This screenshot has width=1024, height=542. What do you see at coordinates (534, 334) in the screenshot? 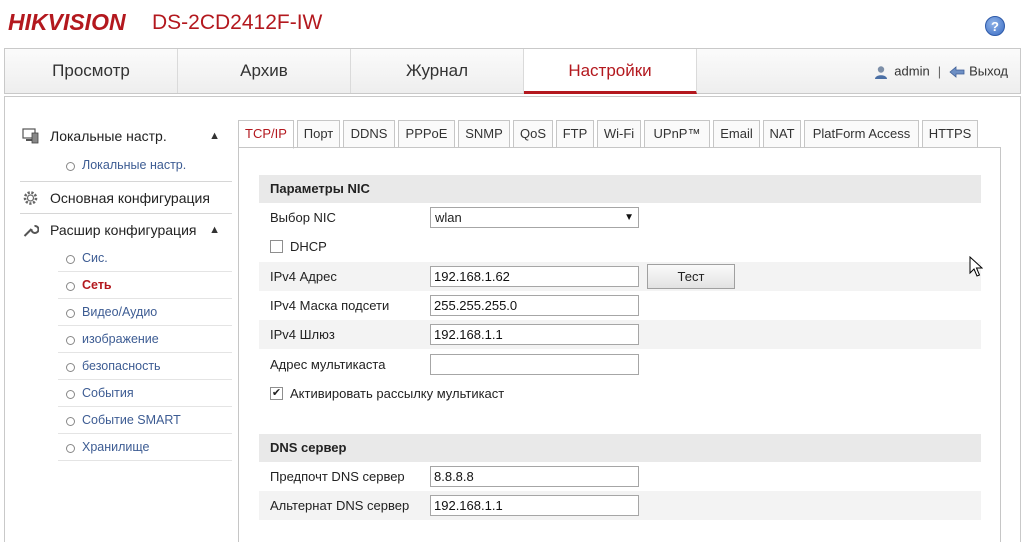
I see `gateway-field: 192.168.1.1` at bounding box center [534, 334].